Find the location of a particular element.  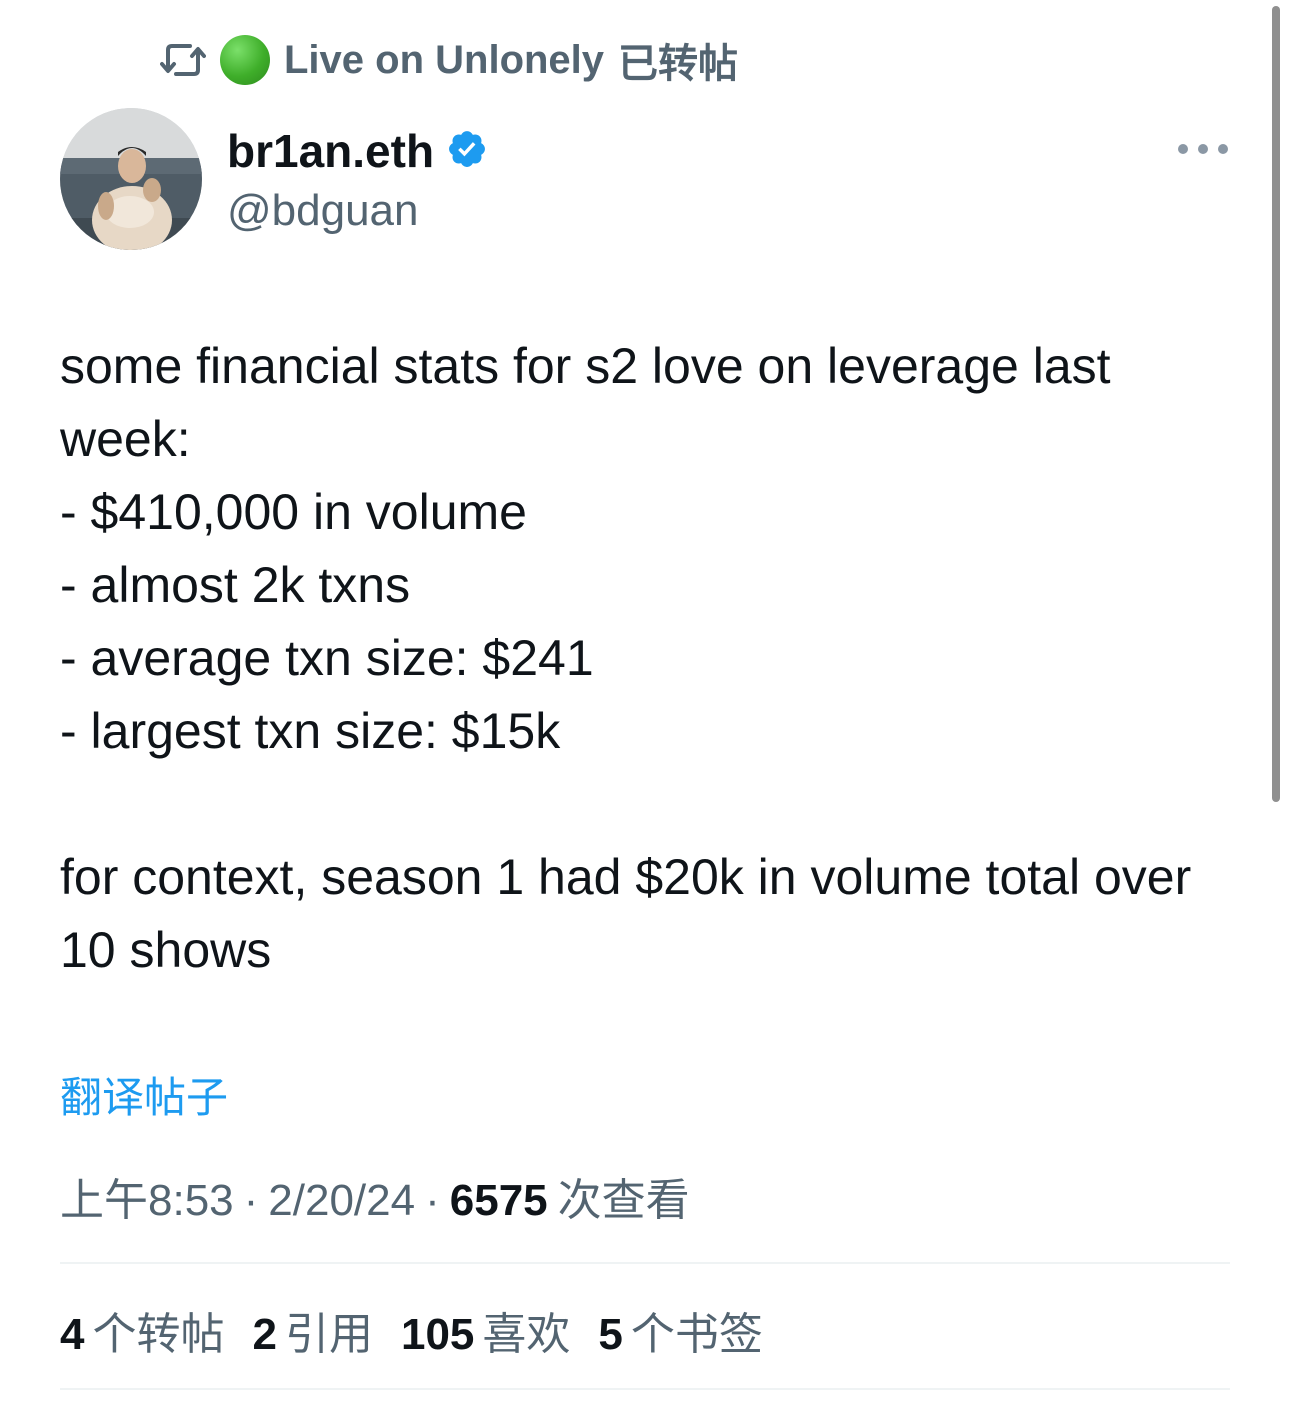

quotes-count: 2 is located at coordinates (264, 1334).